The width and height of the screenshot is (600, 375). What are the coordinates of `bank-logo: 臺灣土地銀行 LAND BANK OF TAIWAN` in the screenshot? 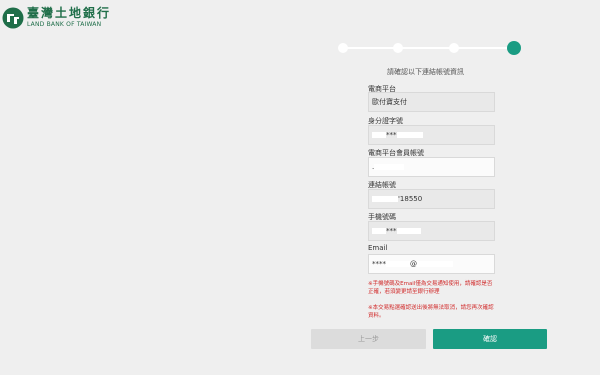 It's located at (56, 18).